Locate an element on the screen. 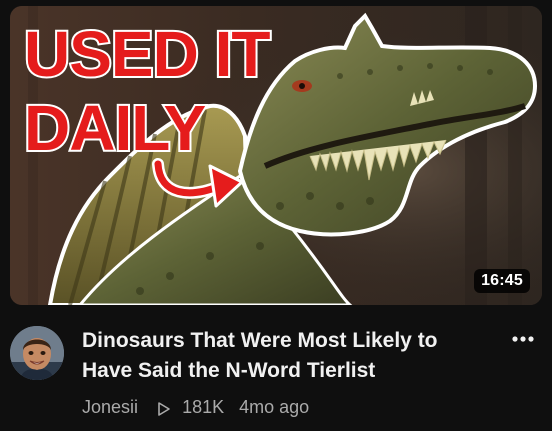 Image resolution: width=552 pixels, height=431 pixels. play-outline-icon is located at coordinates (164, 408).